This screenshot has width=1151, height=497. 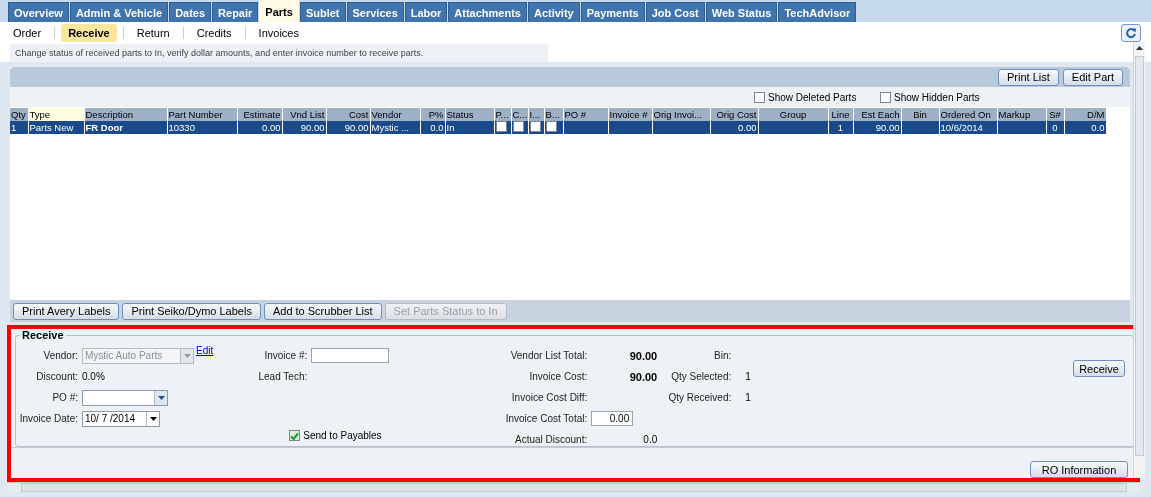 I want to click on tab: Admin & Vehicle, so click(x=119, y=12).